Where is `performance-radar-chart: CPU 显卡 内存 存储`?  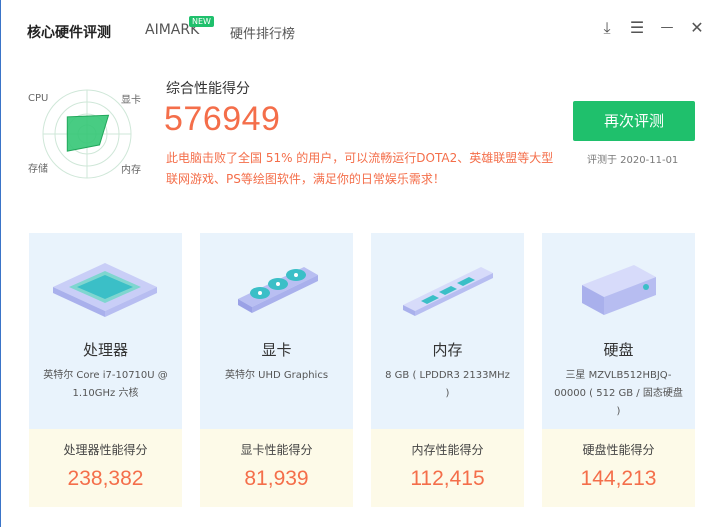
performance-radar-chart: CPU 显卡 内存 存储 is located at coordinates (87, 134).